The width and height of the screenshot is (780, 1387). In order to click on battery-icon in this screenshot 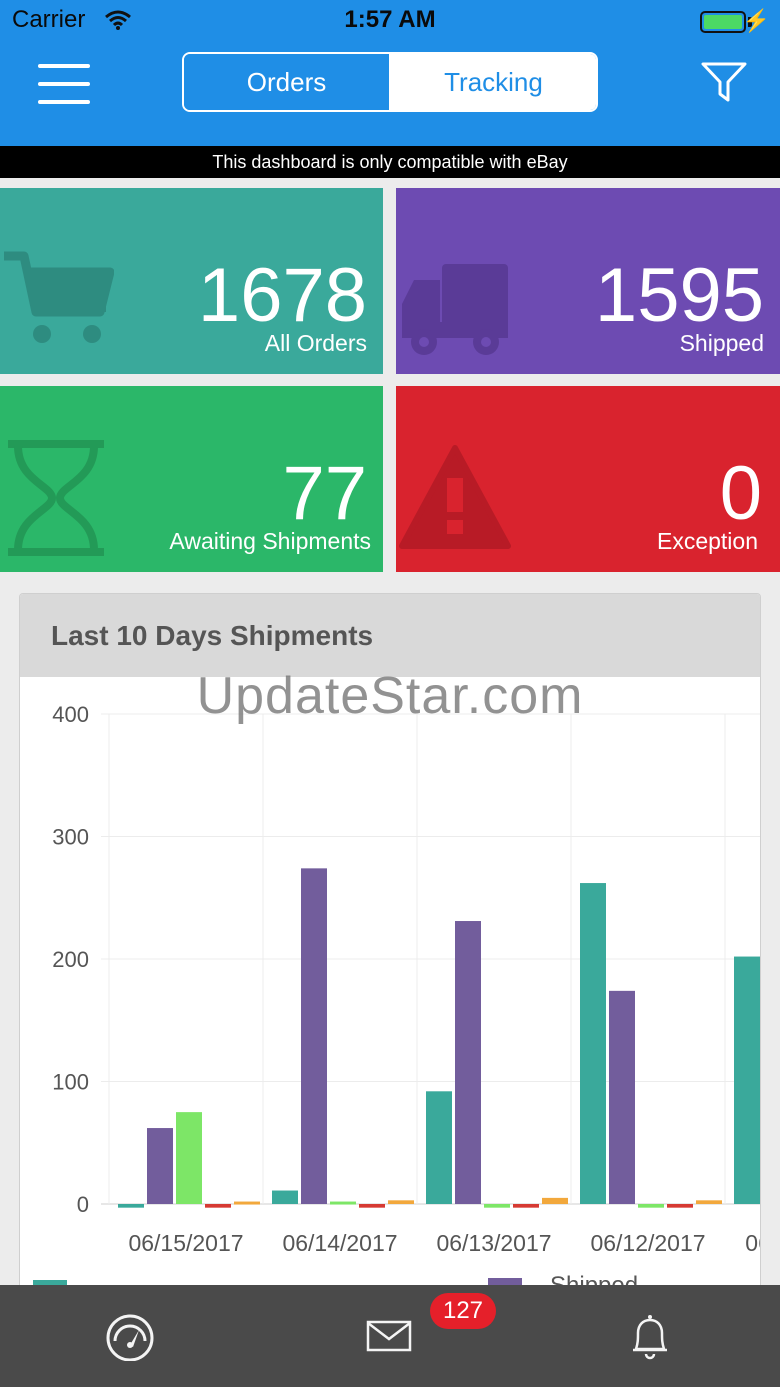, I will do `click(723, 22)`.